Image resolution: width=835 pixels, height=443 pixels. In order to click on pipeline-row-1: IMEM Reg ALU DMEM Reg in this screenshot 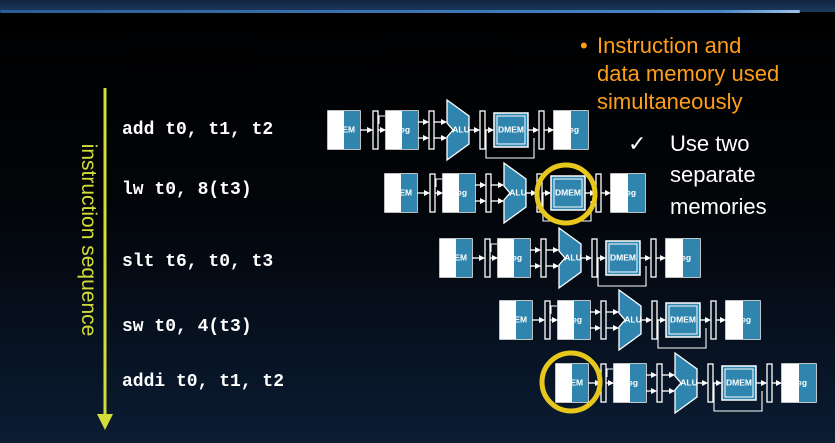, I will do `click(458, 130)`.